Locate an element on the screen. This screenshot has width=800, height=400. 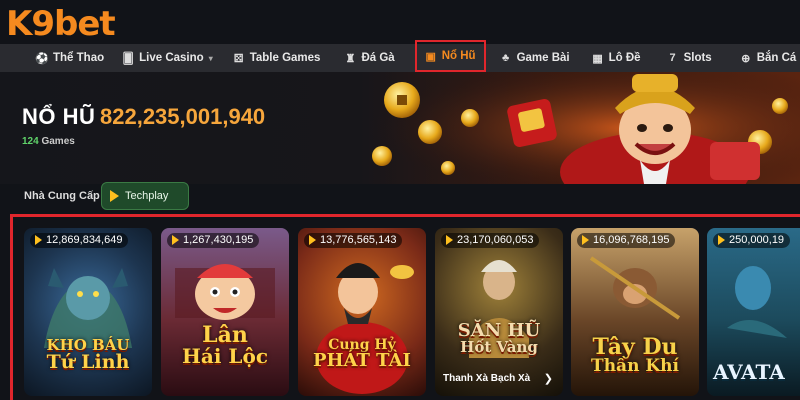
nav-item-table-games: ⚄ Table Games is located at coordinates (273, 58).